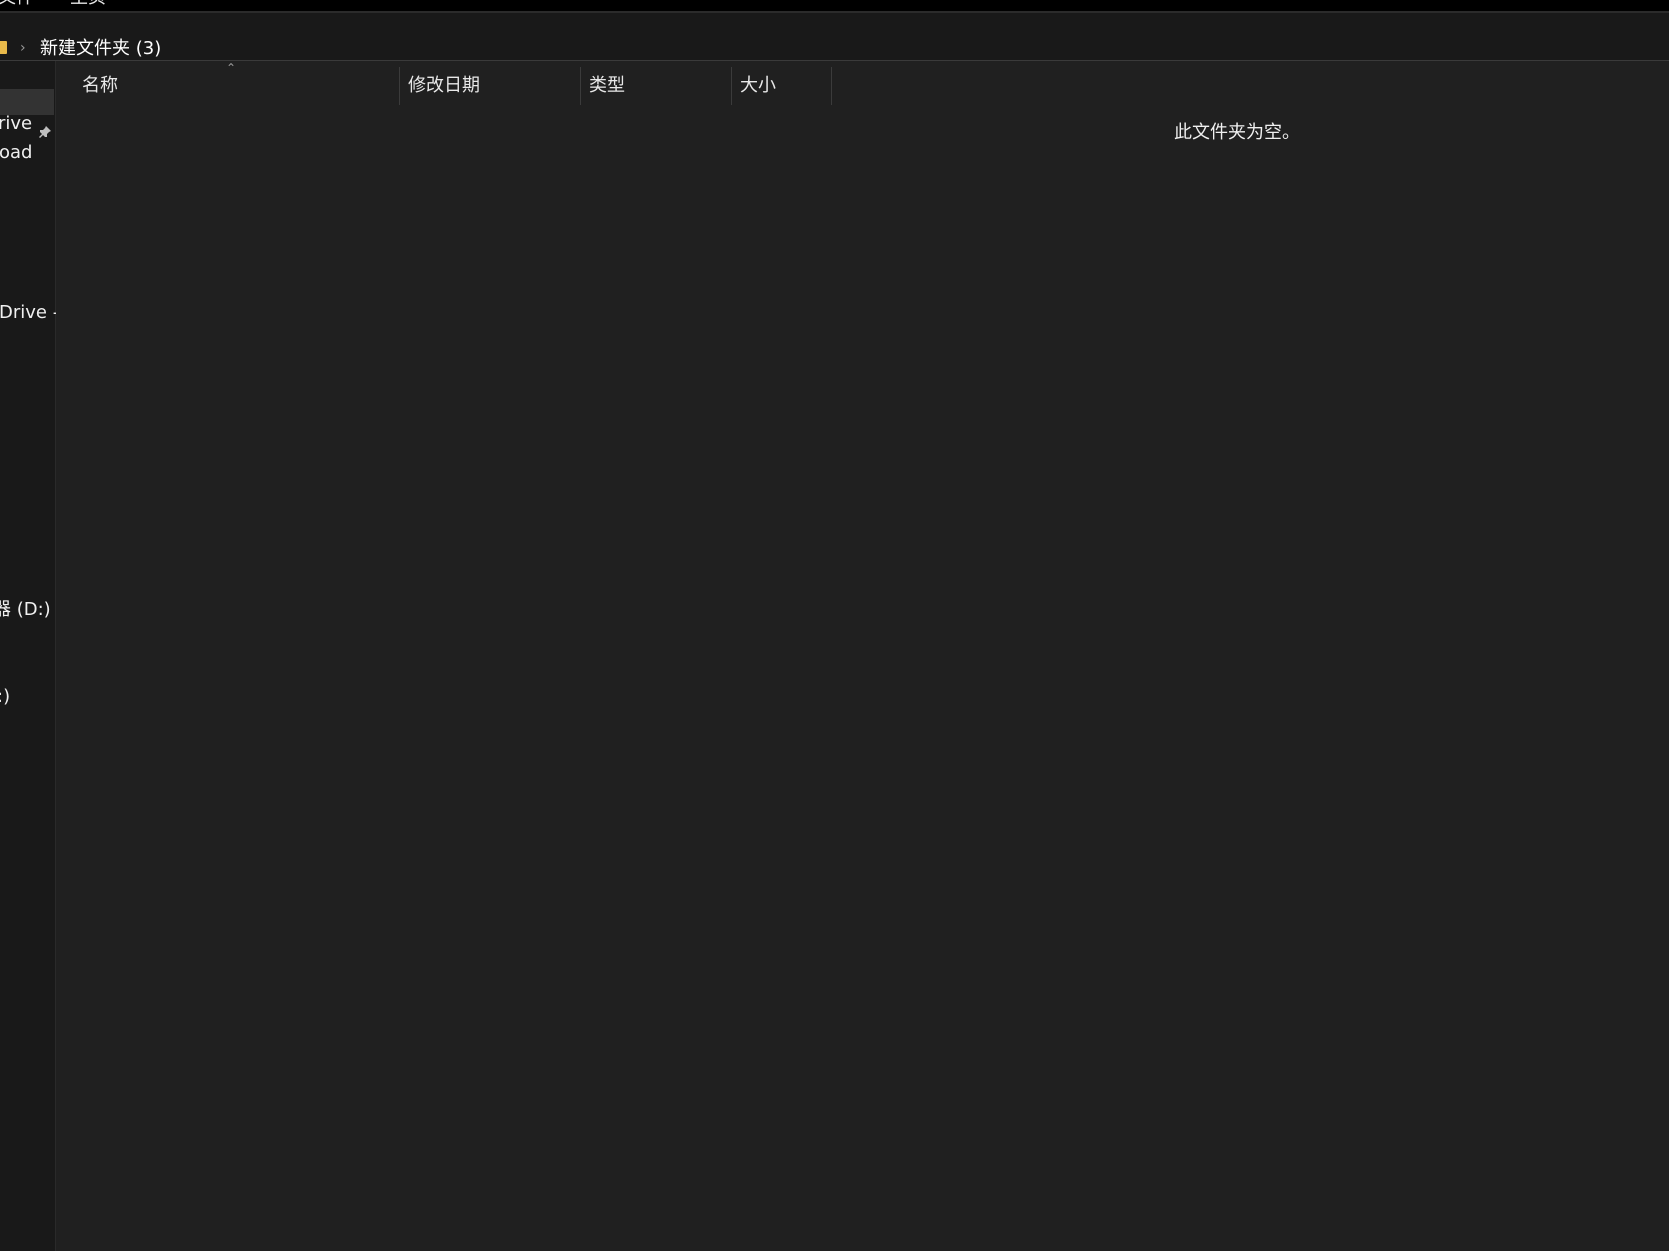 The width and height of the screenshot is (1669, 1251). Describe the element at coordinates (5, 697) in the screenshot. I see `nav-item-drive: :)` at that location.